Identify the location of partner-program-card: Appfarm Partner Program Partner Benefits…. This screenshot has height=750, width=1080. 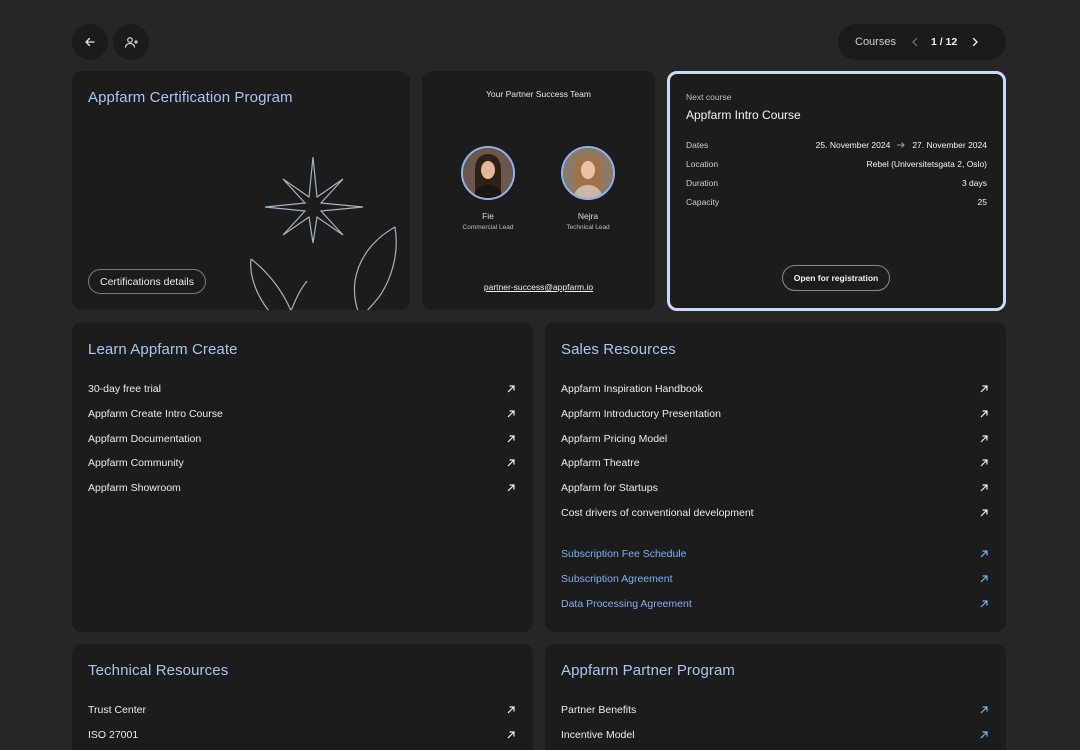
(775, 697).